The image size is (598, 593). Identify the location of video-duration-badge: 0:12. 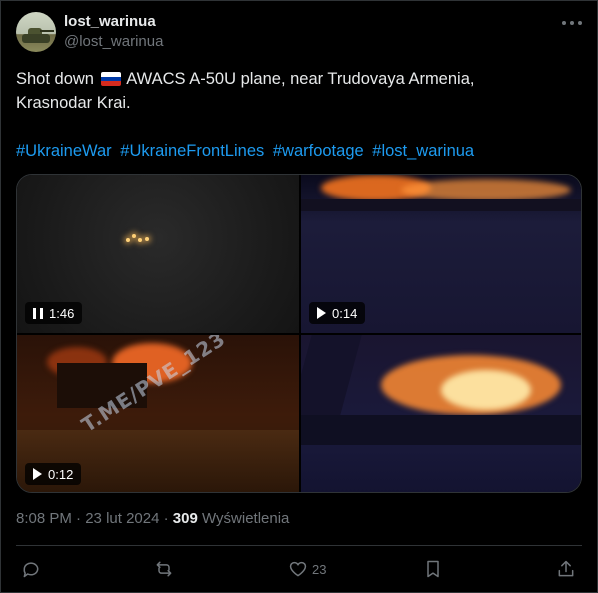
(53, 474).